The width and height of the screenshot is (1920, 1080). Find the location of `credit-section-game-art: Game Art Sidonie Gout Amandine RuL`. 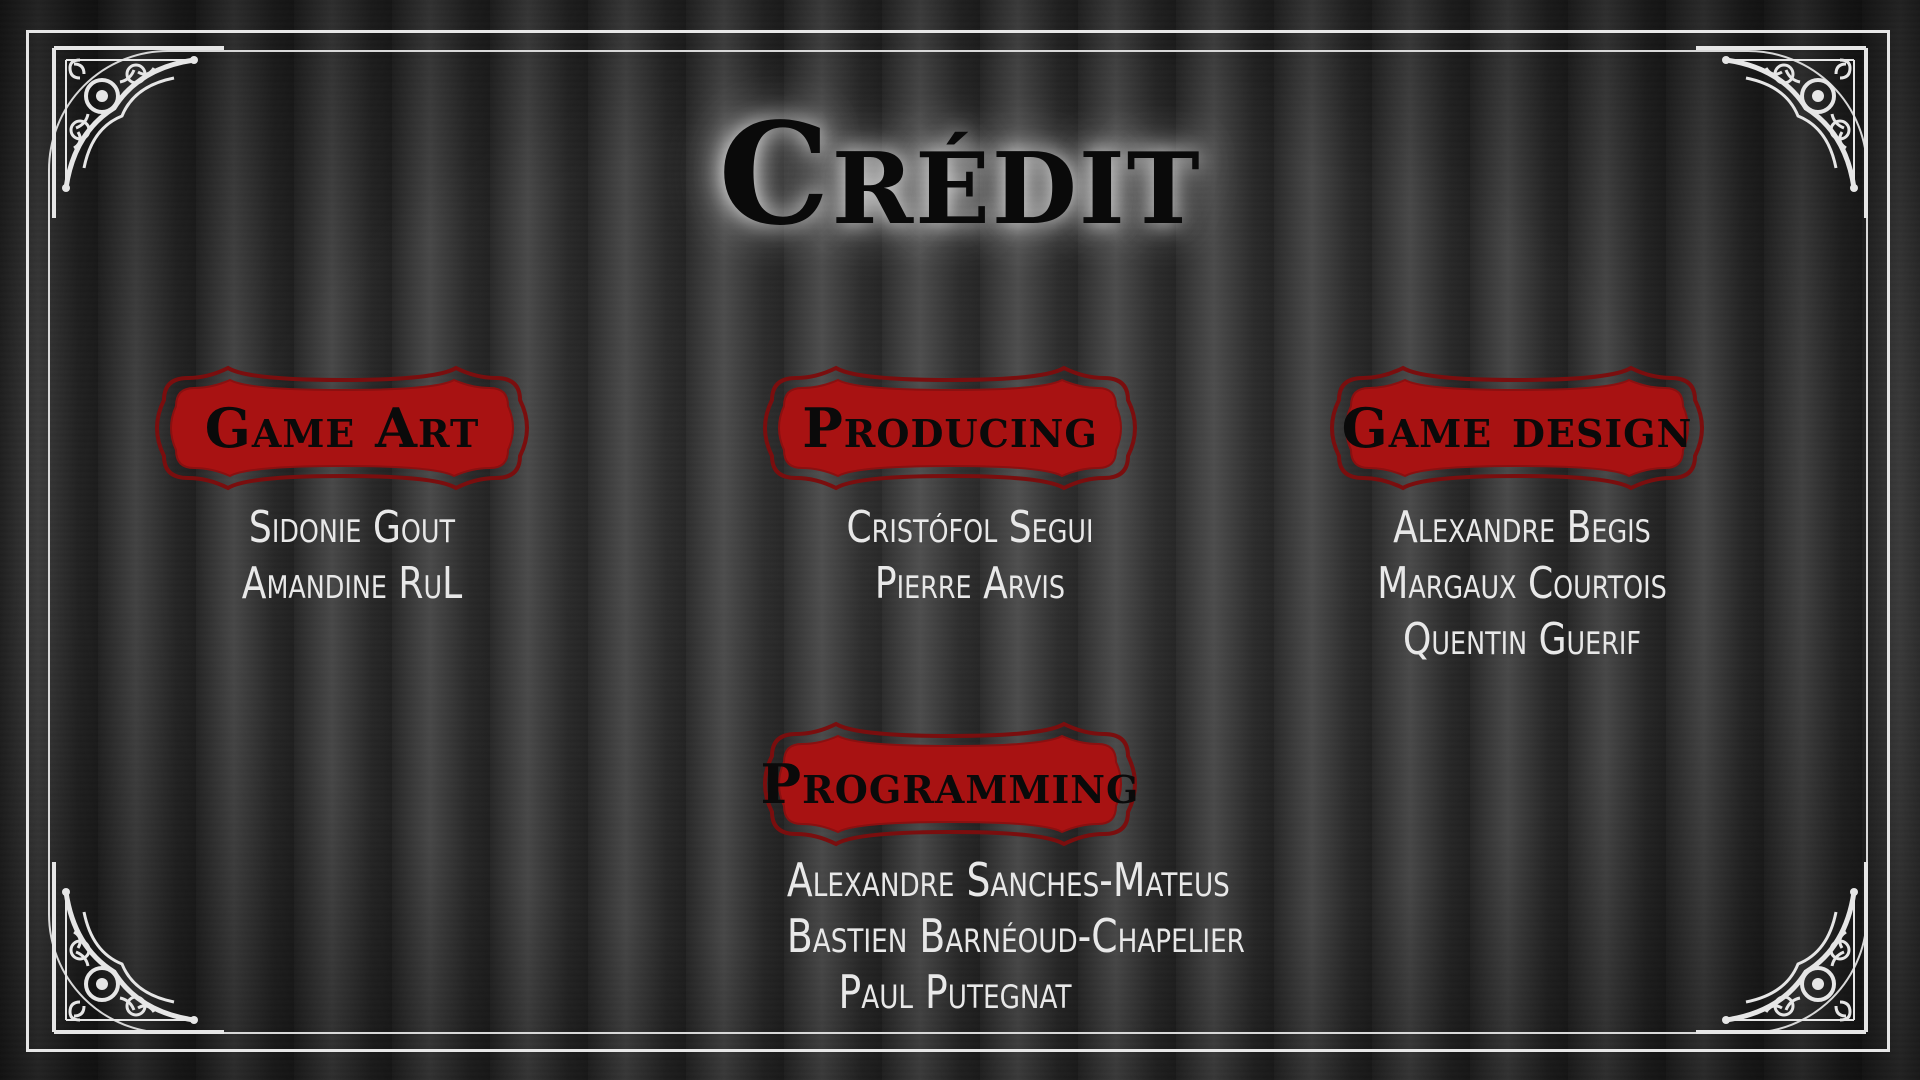

credit-section-game-art: Game Art Sidonie Gout Amandine RuL is located at coordinates (342, 487).